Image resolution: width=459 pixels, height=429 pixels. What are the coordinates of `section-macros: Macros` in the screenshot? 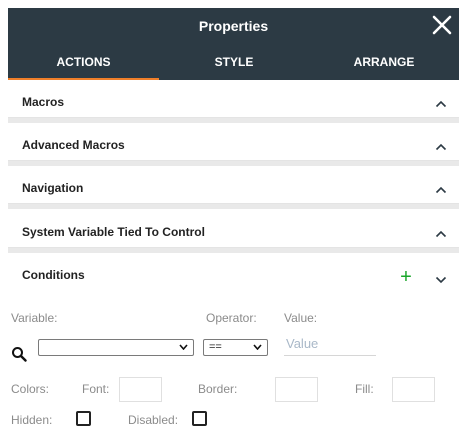 It's located at (233, 99).